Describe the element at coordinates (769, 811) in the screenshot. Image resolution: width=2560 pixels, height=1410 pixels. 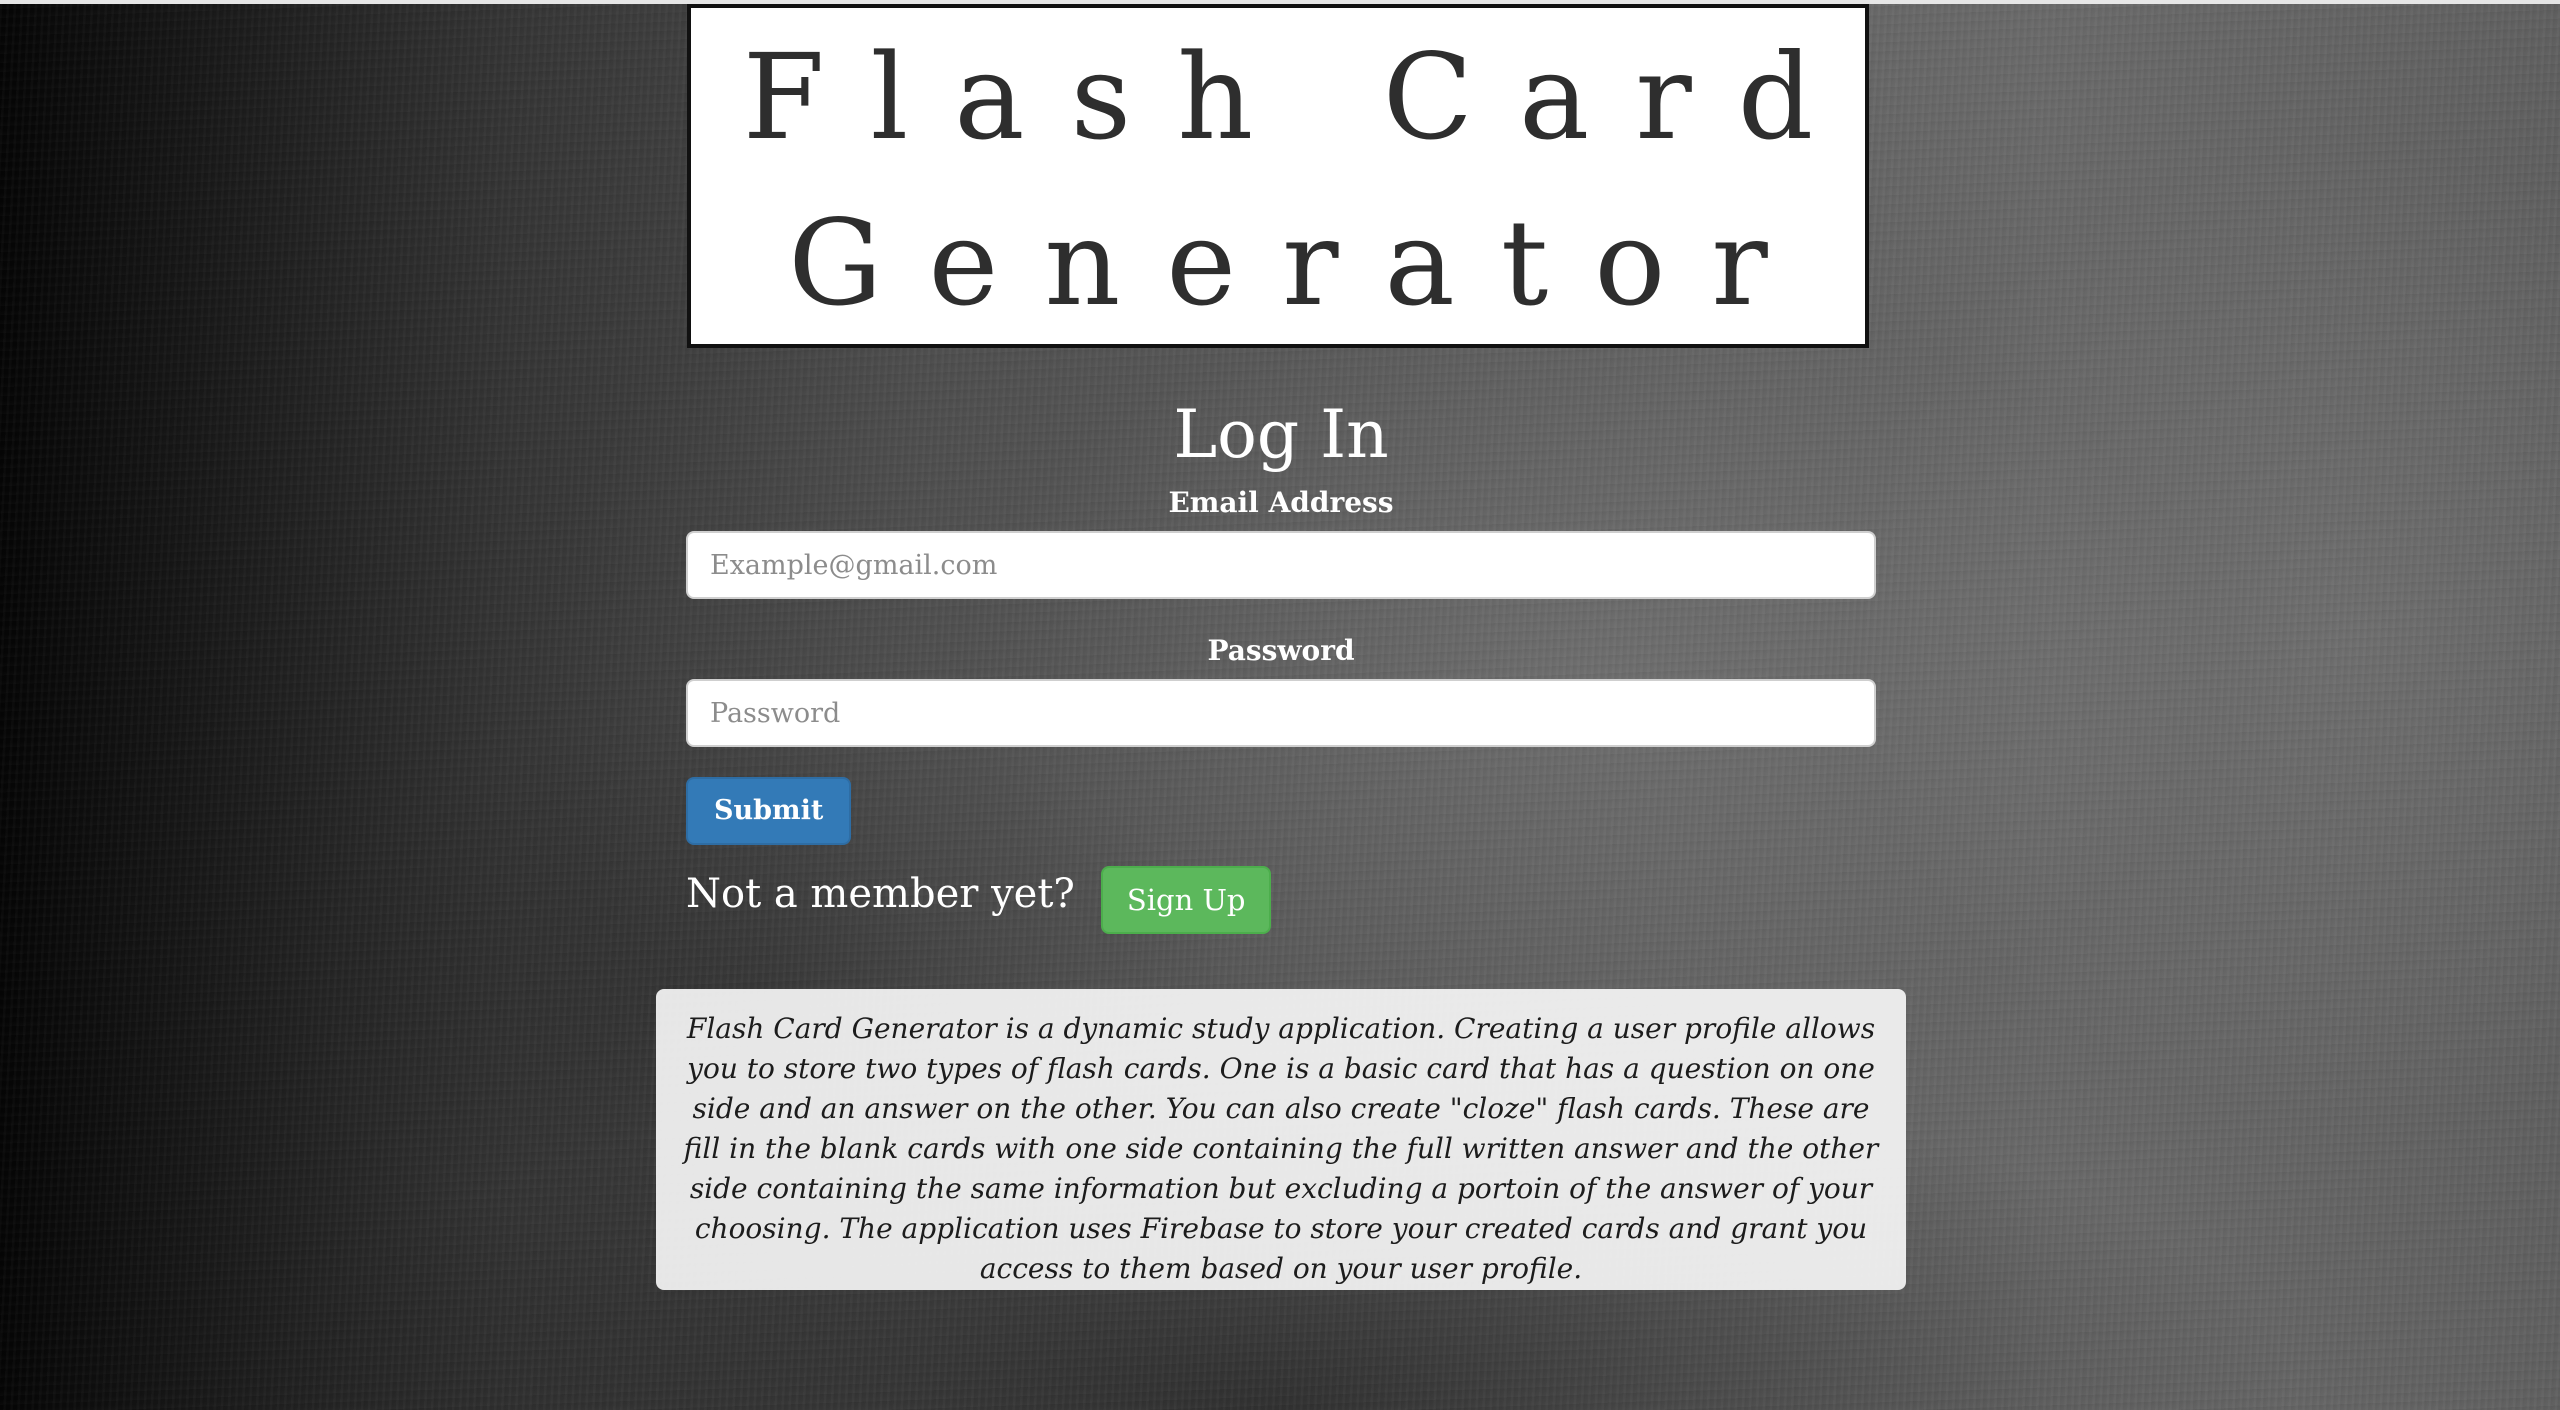
I see `submit-button: Submit` at that location.